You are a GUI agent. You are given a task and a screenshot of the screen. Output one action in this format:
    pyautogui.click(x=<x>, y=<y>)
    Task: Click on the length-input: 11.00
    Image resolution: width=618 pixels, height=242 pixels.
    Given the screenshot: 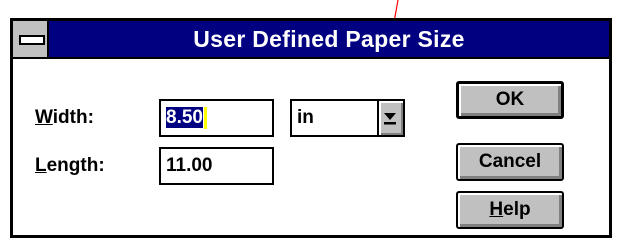 What is the action you would take?
    pyautogui.click(x=216, y=166)
    